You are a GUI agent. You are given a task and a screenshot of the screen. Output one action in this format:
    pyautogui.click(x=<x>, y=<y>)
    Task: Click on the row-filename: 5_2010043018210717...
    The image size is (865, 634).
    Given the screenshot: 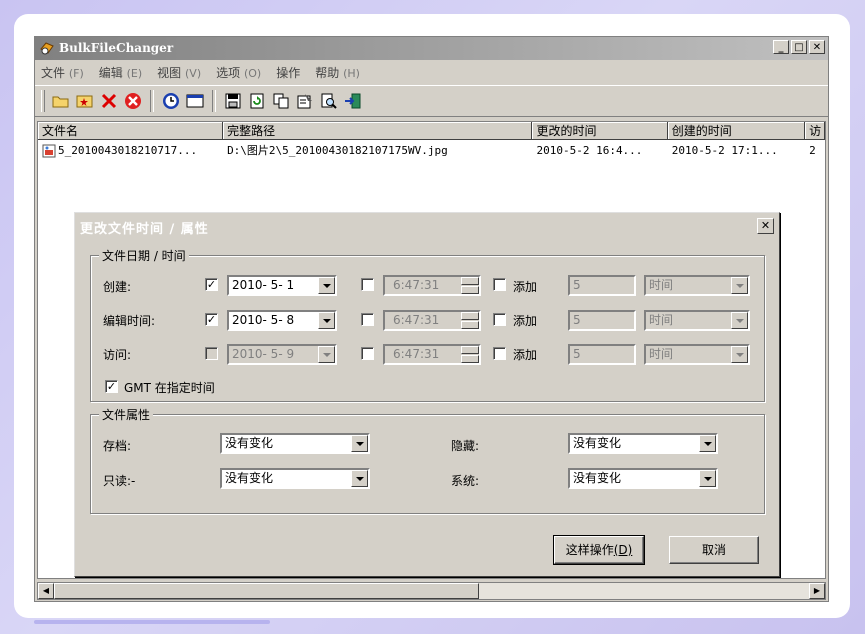 What is the action you would take?
    pyautogui.click(x=128, y=150)
    